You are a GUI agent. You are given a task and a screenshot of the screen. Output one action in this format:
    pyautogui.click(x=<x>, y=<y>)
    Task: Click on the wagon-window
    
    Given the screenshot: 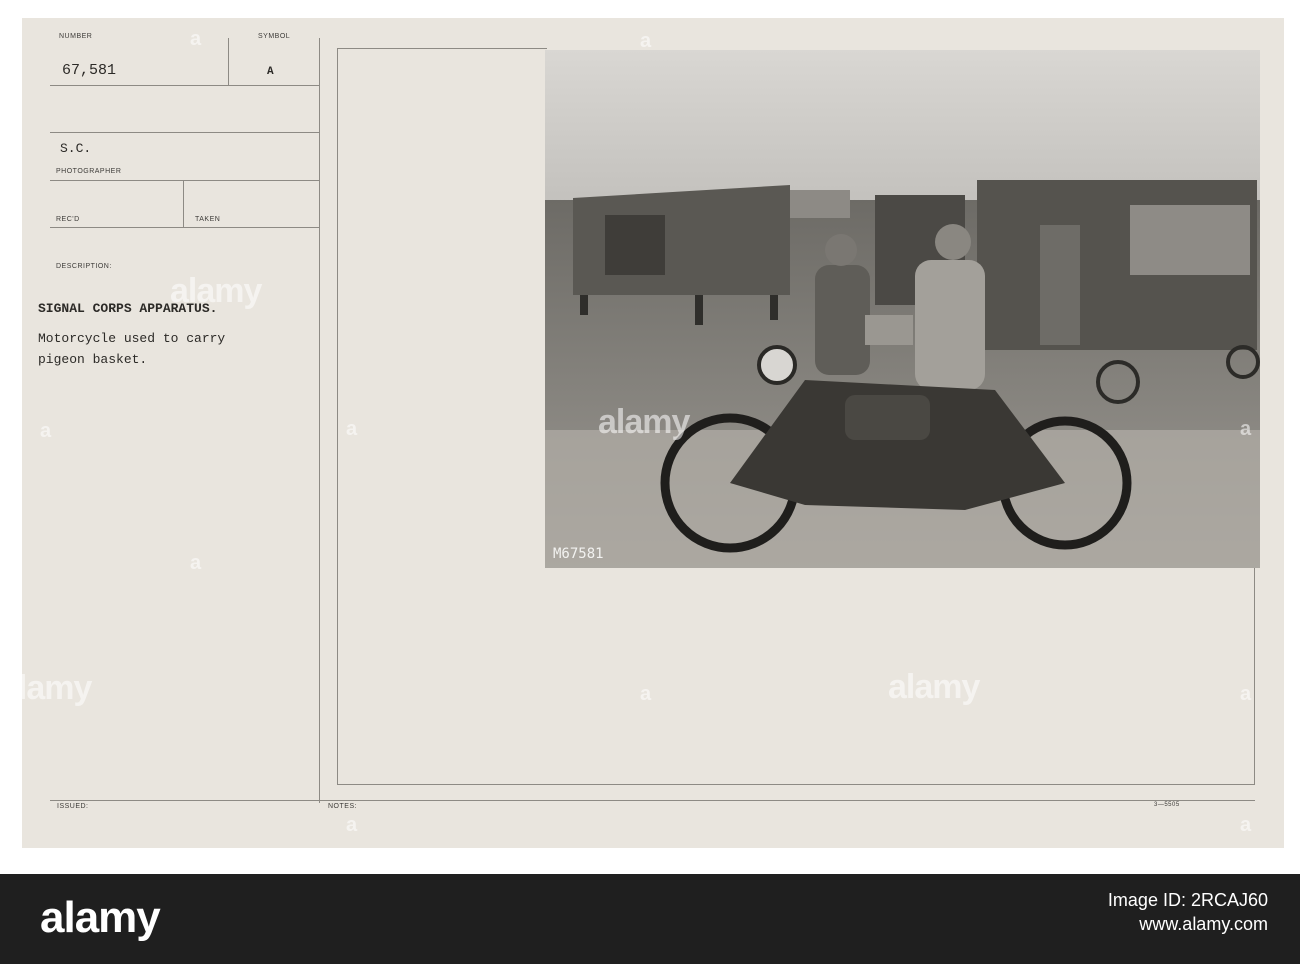 What is the action you would take?
    pyautogui.click(x=1190, y=240)
    